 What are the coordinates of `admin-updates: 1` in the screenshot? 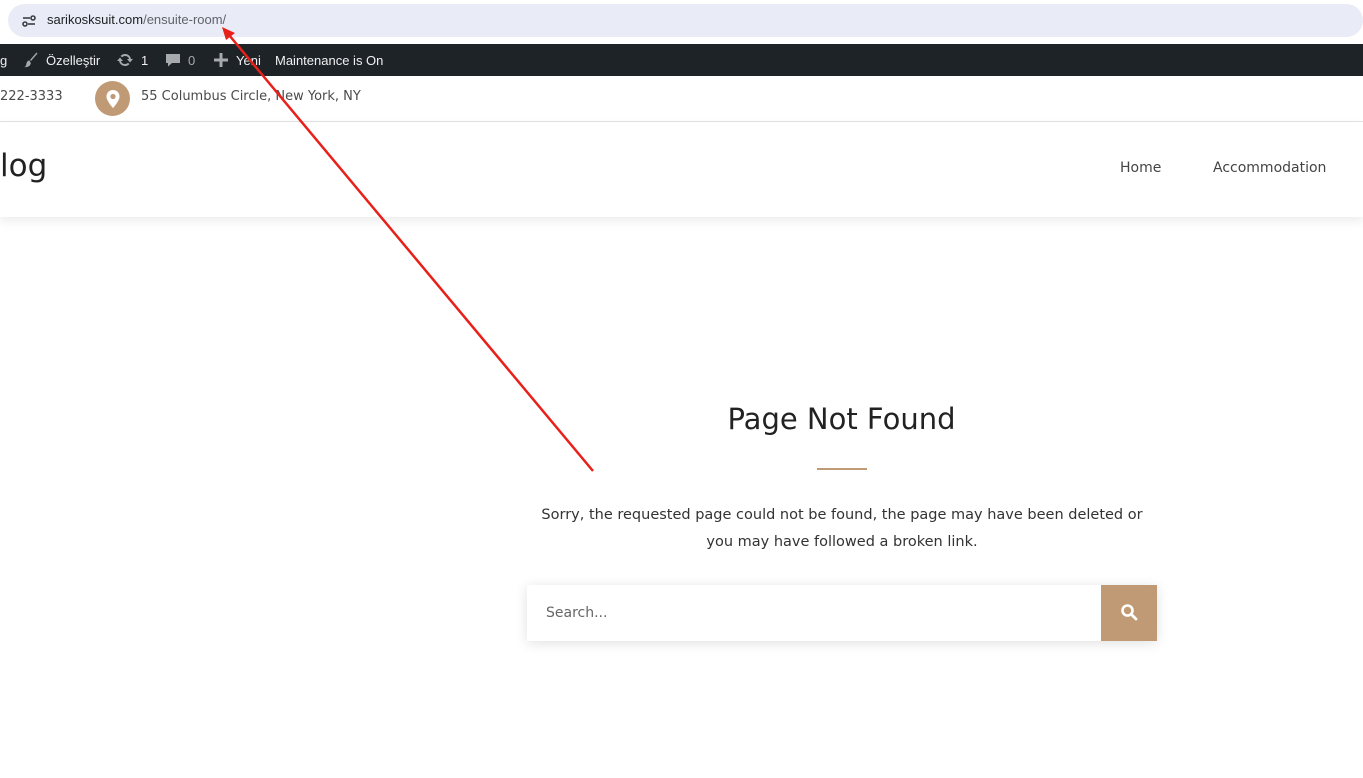 It's located at (131, 60).